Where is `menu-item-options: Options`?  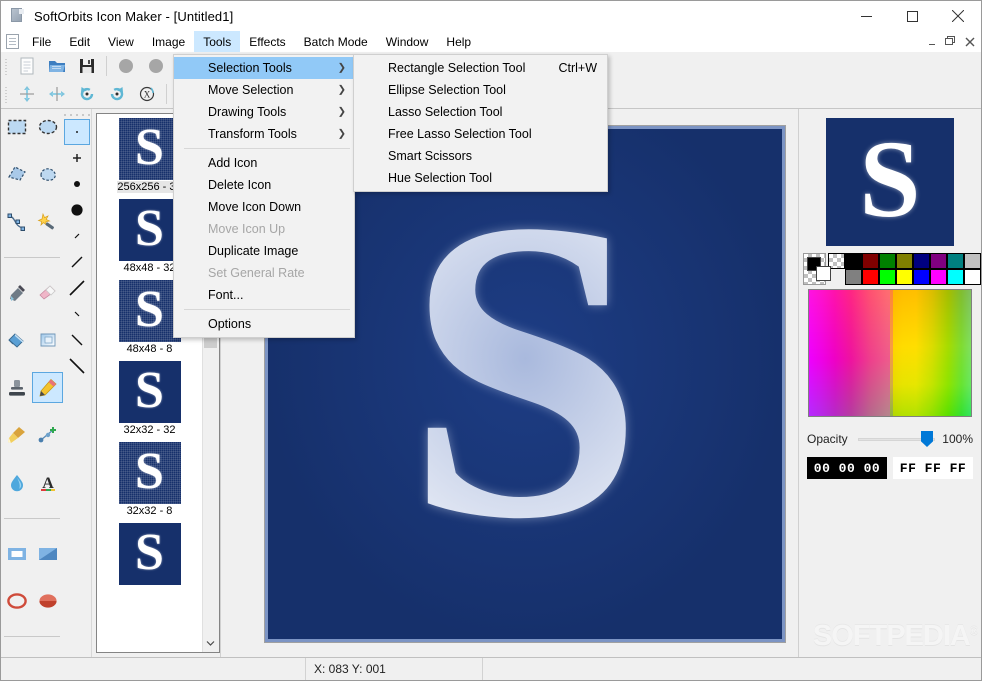 menu-item-options: Options is located at coordinates (264, 324).